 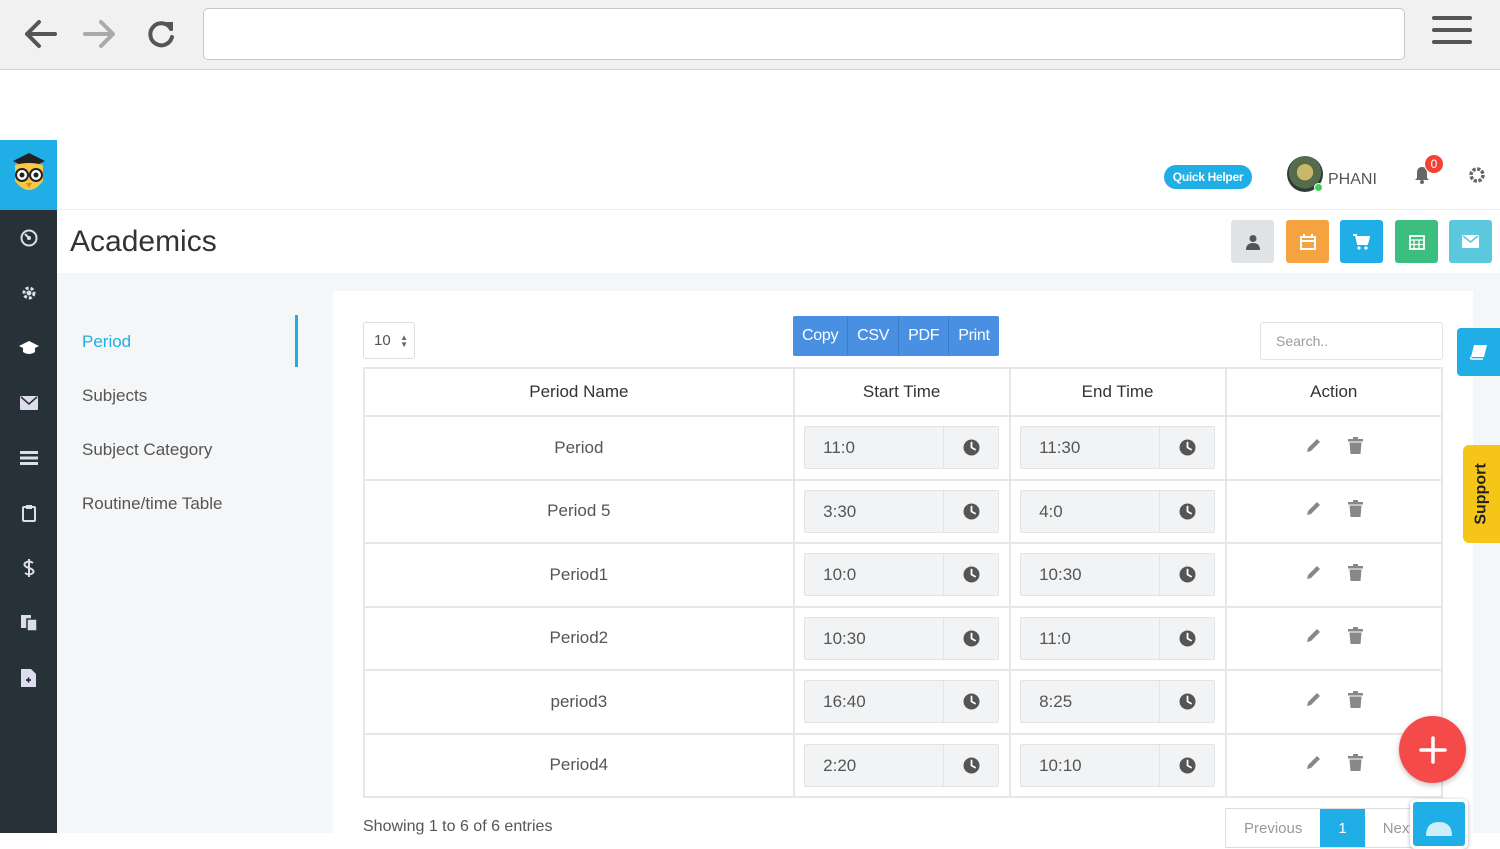 What do you see at coordinates (28, 403) in the screenshot?
I see `sidebar-messages` at bounding box center [28, 403].